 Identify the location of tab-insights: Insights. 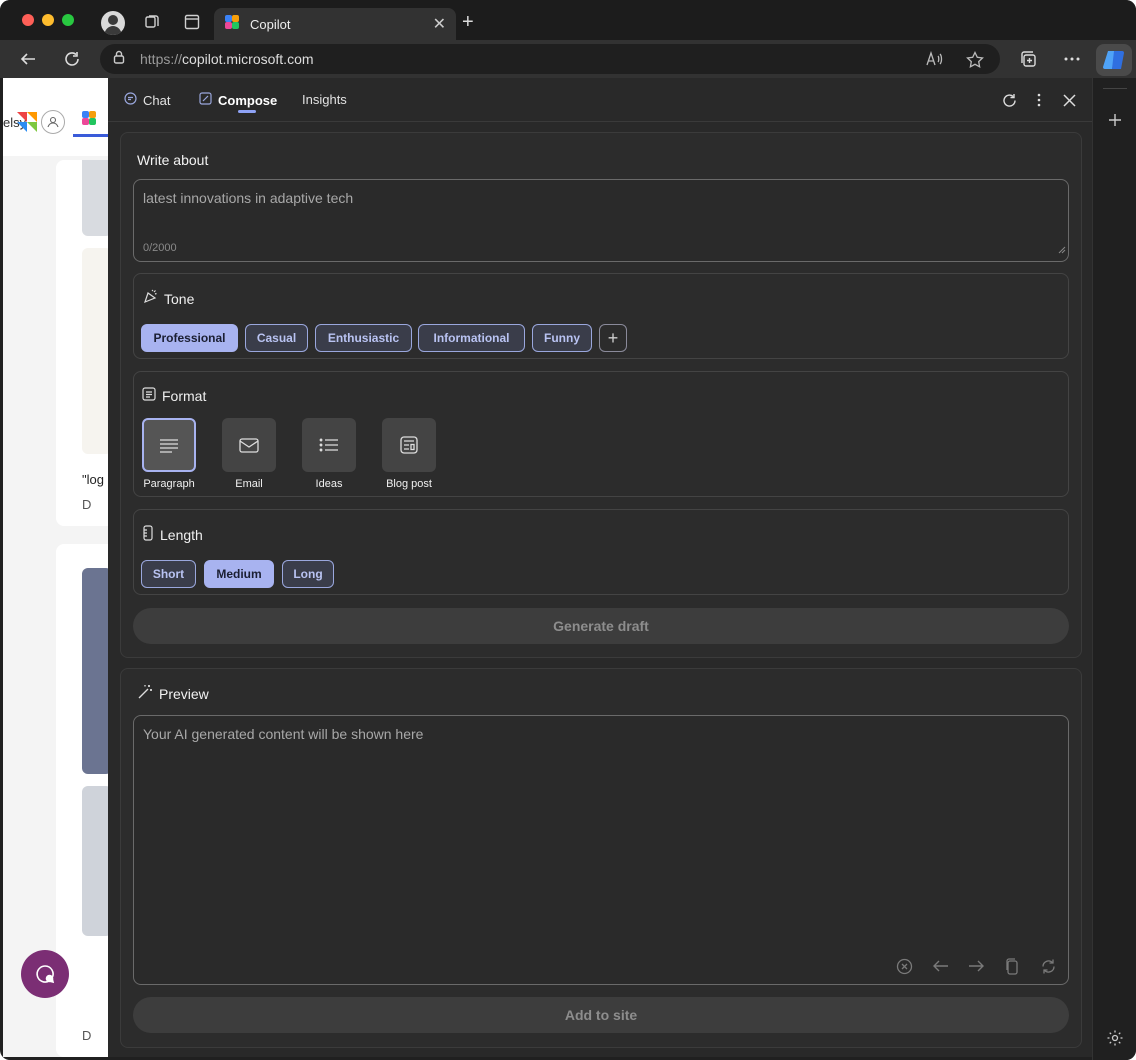
(324, 99).